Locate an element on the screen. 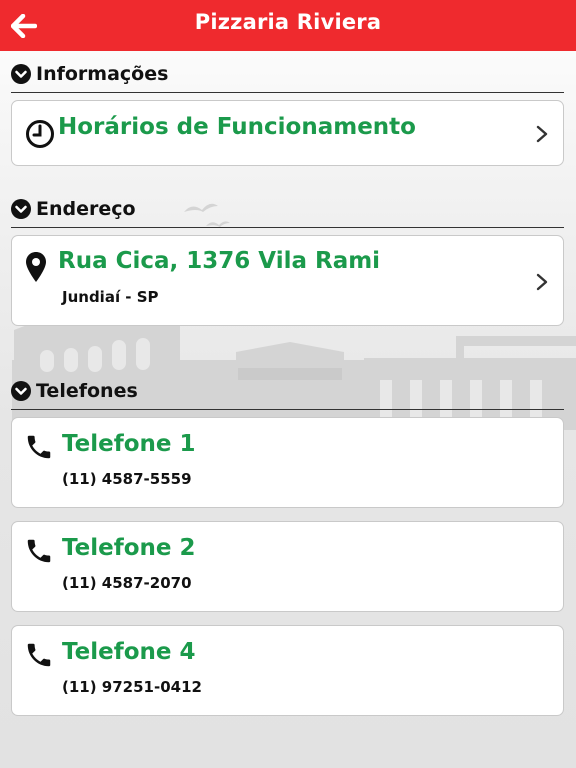 The width and height of the screenshot is (576, 768). address-city: Jundiaí - SP is located at coordinates (110, 297).